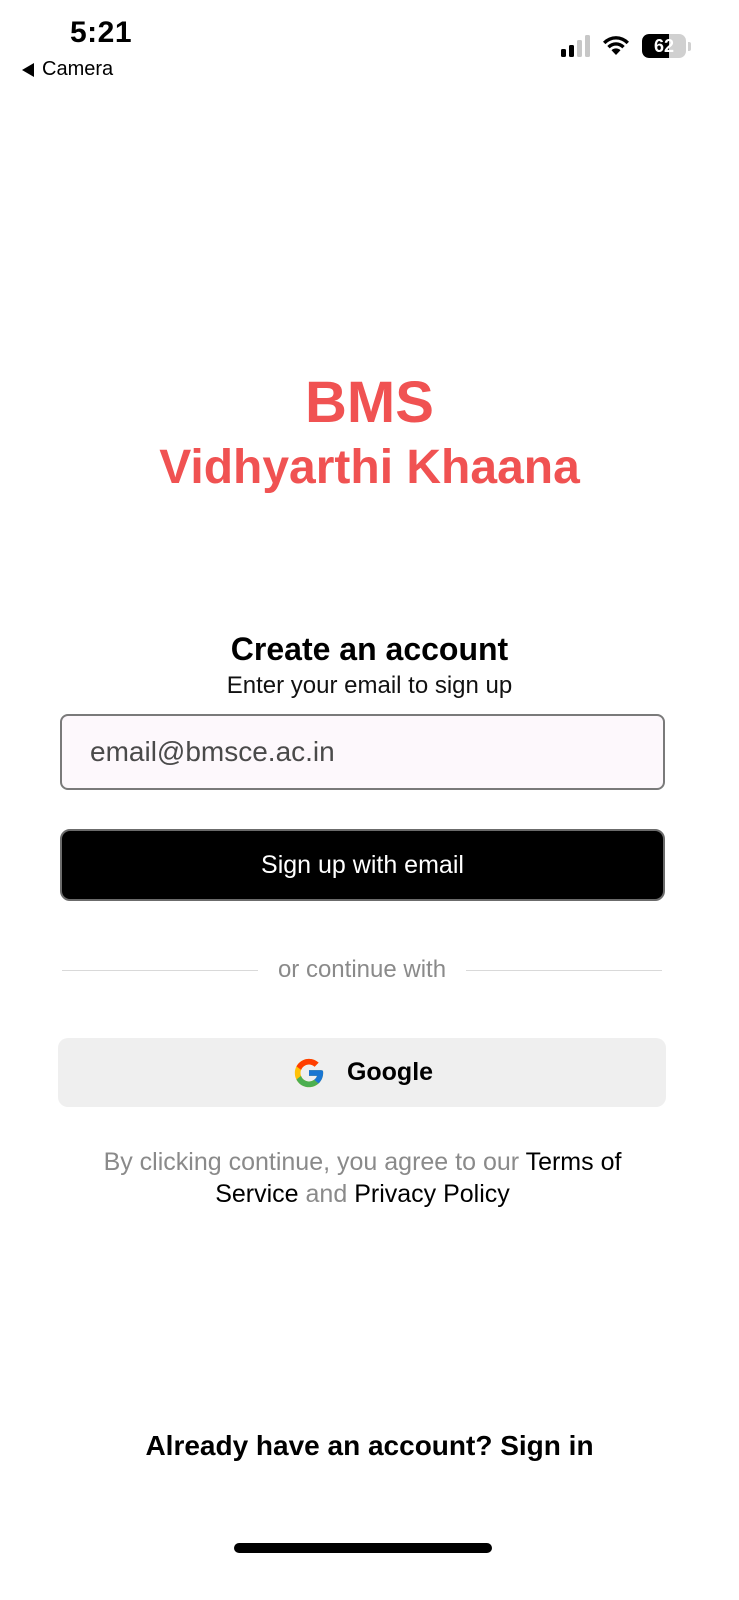  What do you see at coordinates (616, 45) in the screenshot?
I see `wifi-icon` at bounding box center [616, 45].